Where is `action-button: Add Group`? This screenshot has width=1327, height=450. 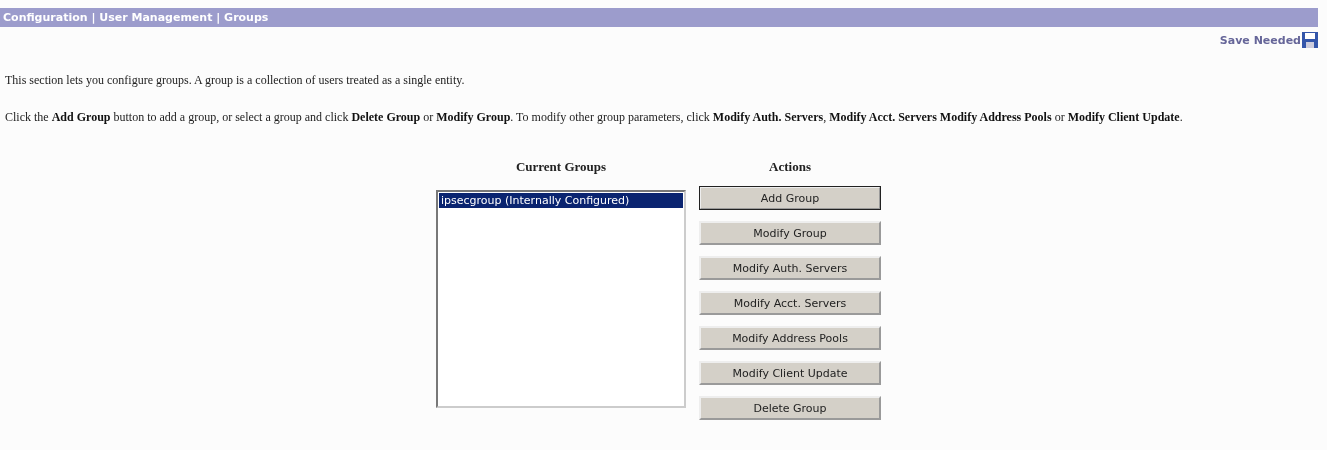
action-button: Add Group is located at coordinates (790, 198).